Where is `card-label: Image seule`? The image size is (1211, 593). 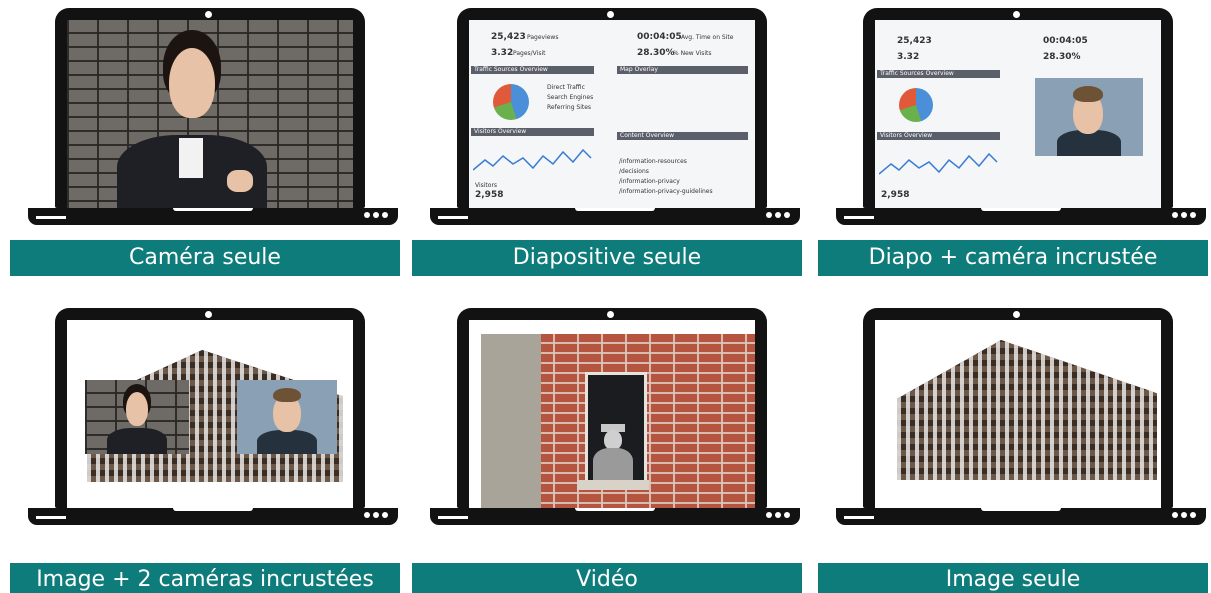 card-label: Image seule is located at coordinates (1013, 578).